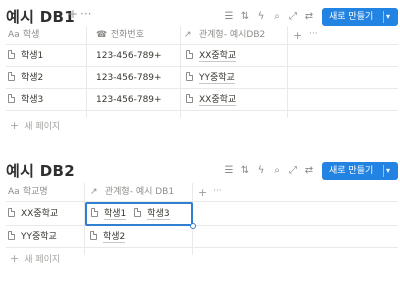 The image size is (400, 300). I want to click on new-page-button: + 새 페이지, so click(35, 259).